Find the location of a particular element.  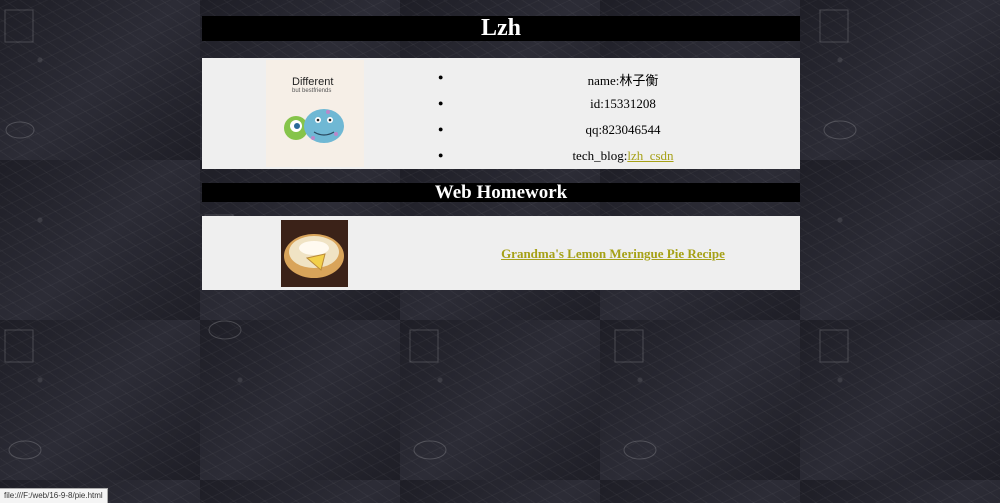

list-item: ● tech_blog:lzh_csdn is located at coordinates (501, 156).